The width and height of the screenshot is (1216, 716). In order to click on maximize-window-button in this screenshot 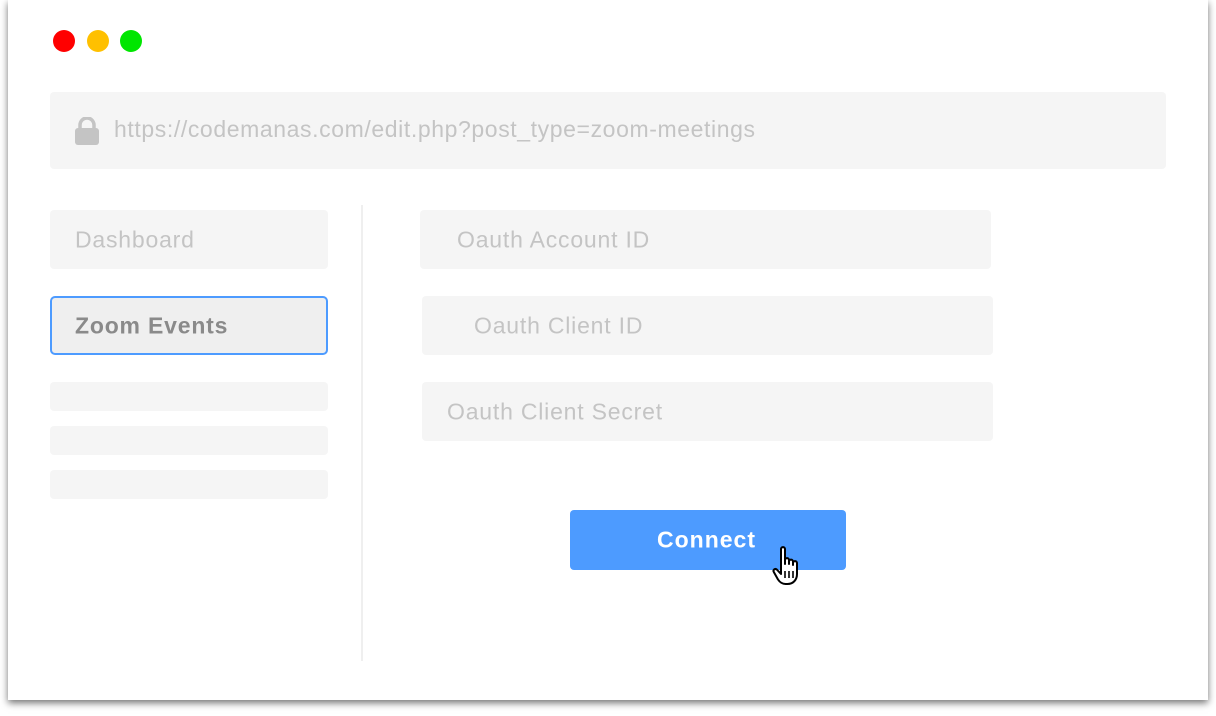, I will do `click(131, 41)`.